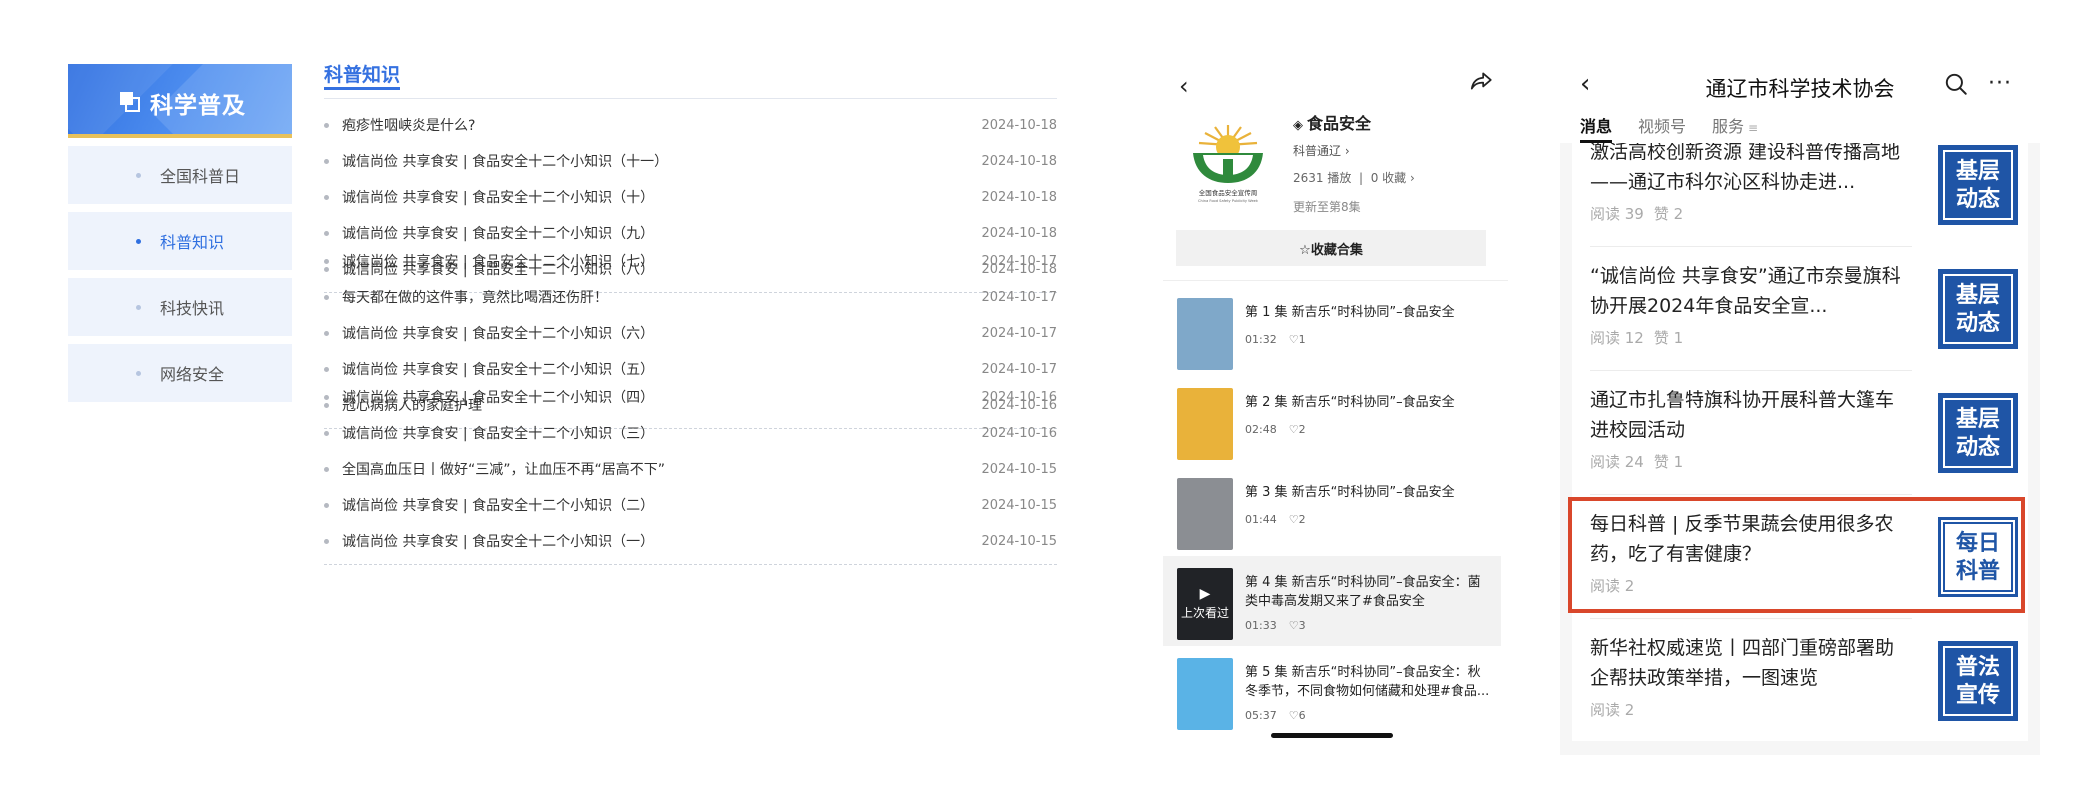 Image resolution: width=2096 pixels, height=809 pixels. Describe the element at coordinates (690, 125) in the screenshot. I see `article-row: 疱疹性咽峡炎是什么? 2024-10-18` at that location.